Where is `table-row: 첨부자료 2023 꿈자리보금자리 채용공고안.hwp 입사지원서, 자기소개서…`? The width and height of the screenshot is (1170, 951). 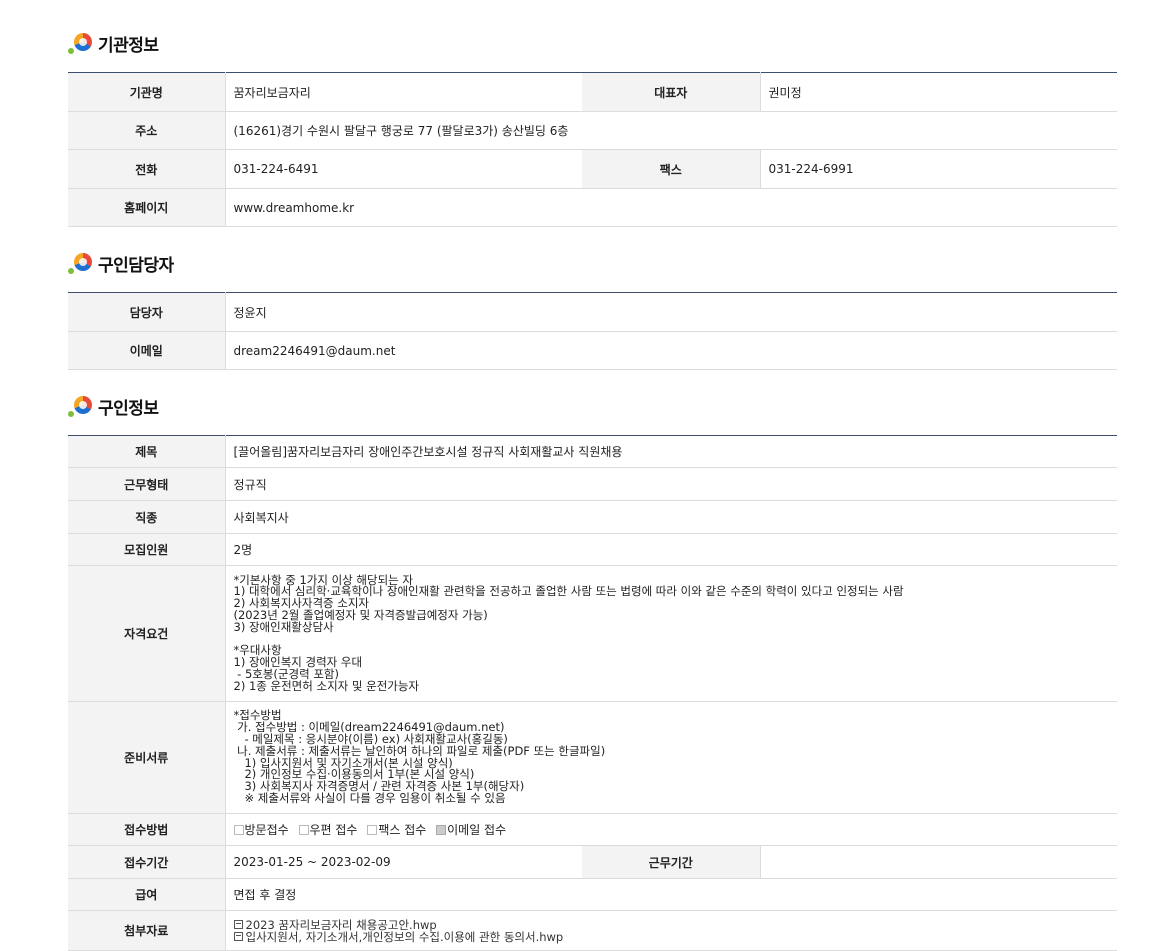
table-row: 첨부자료 2023 꿈자리보금자리 채용공고안.hwp 입사지원서, 자기소개서… is located at coordinates (593, 930).